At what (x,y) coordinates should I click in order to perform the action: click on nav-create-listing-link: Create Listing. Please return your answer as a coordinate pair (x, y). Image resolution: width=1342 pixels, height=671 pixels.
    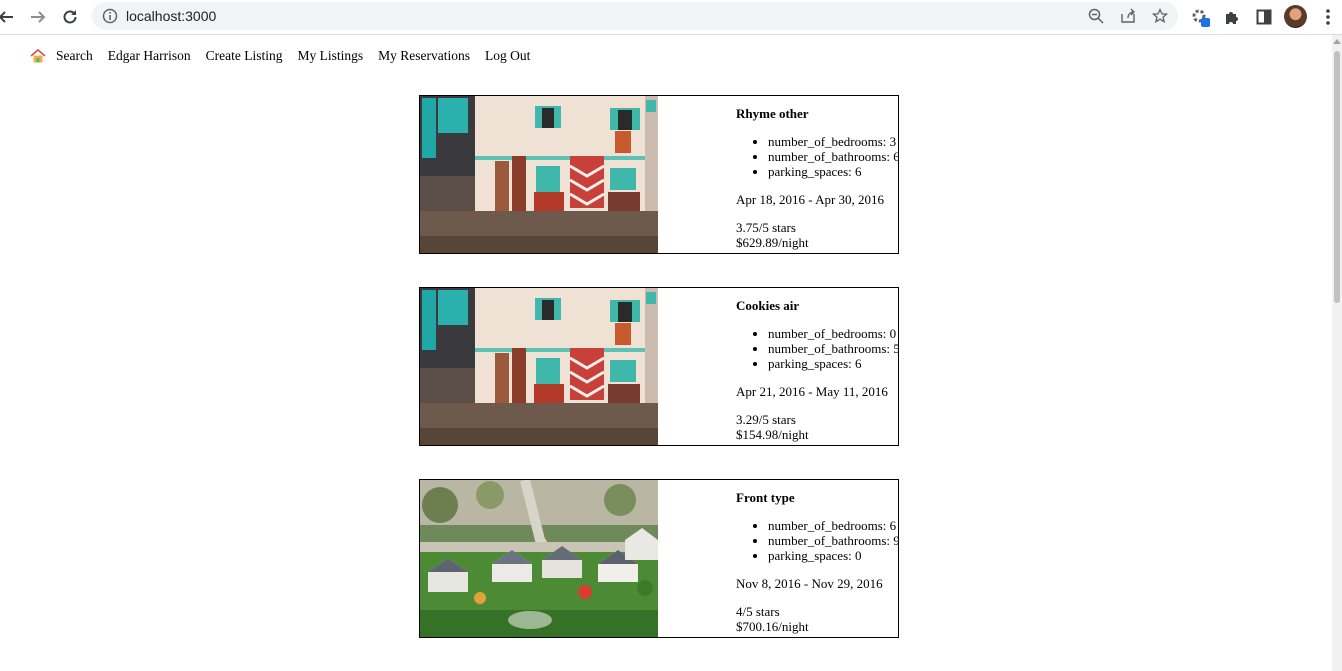
    Looking at the image, I should click on (244, 56).